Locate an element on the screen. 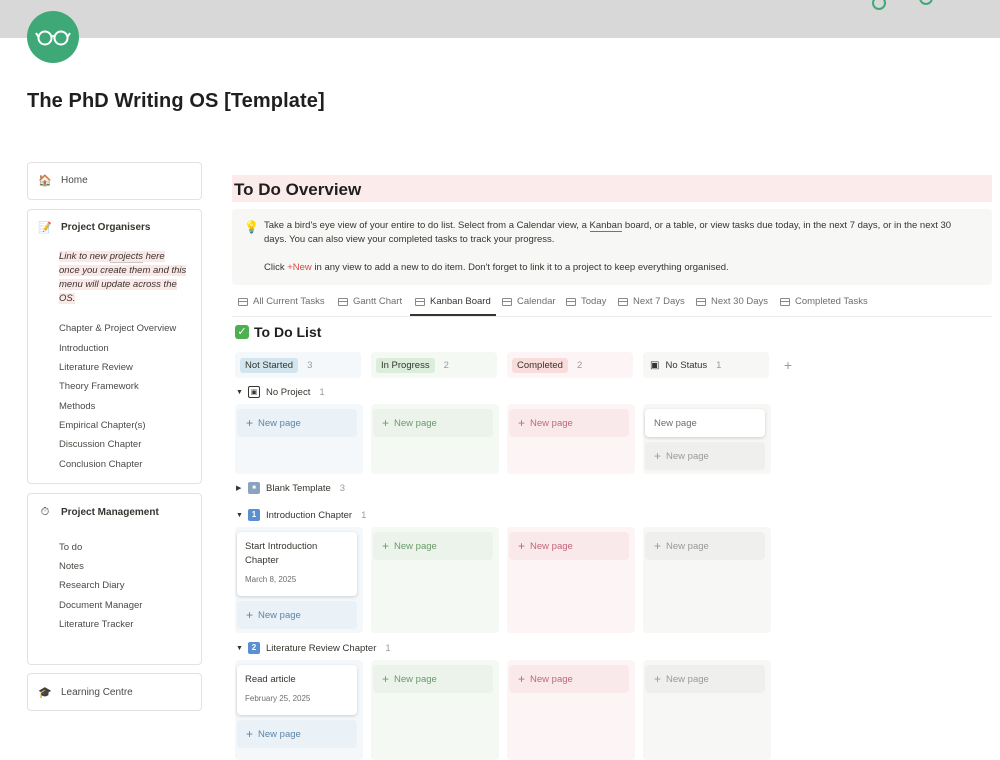 The height and width of the screenshot is (760, 1000). sidebar-link-methods: Methods is located at coordinates (77, 406).